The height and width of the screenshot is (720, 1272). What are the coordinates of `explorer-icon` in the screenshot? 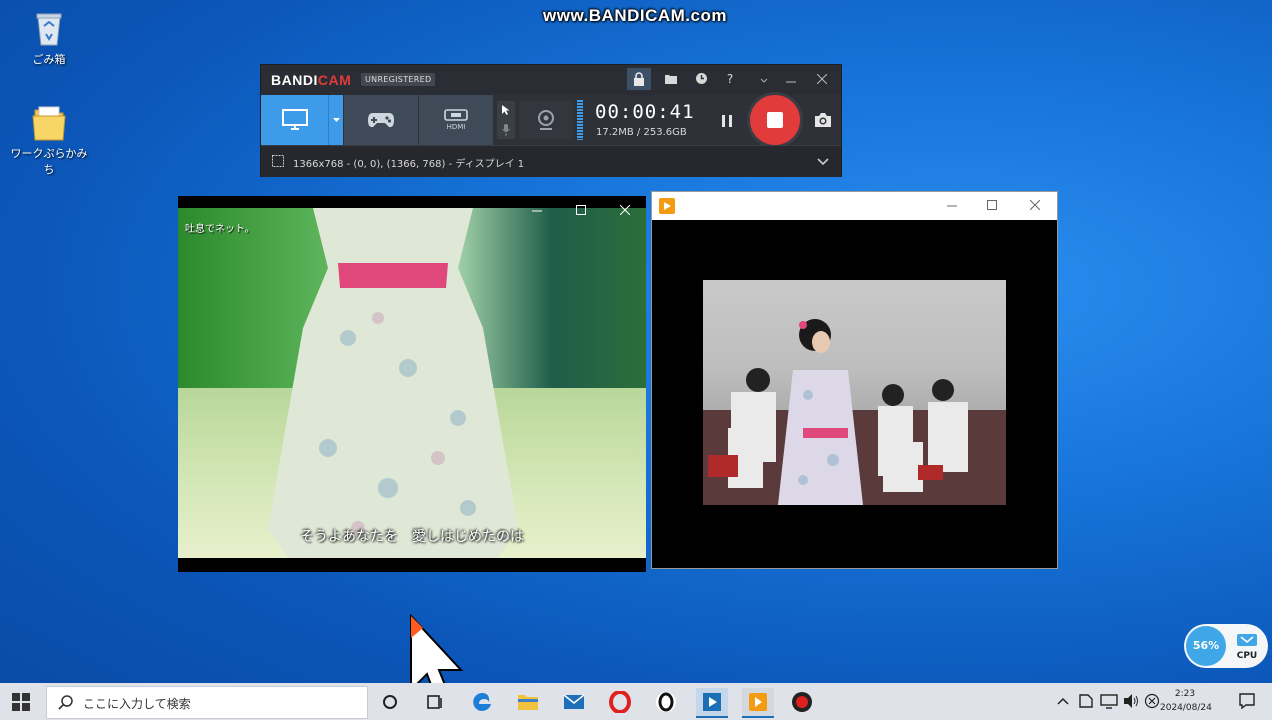 It's located at (528, 702).